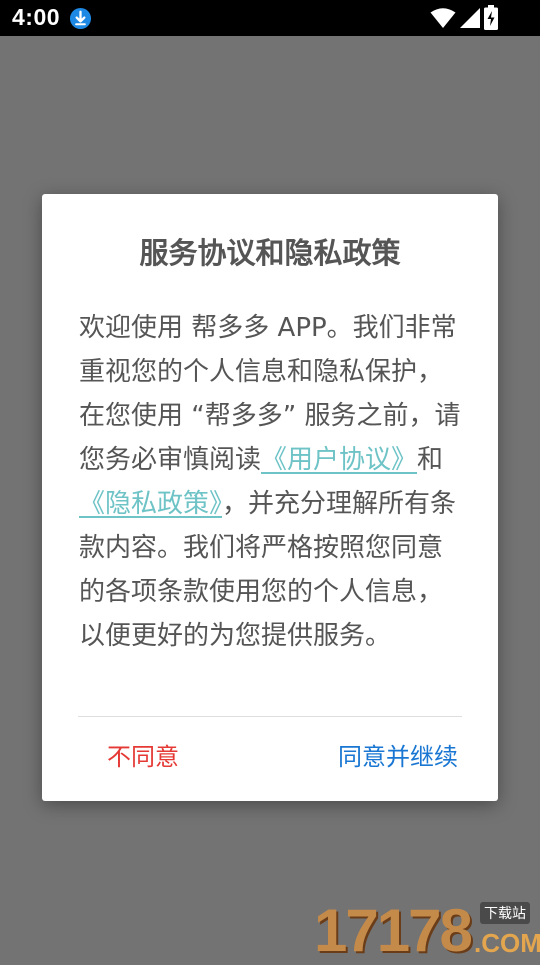  What do you see at coordinates (270, 253) in the screenshot?
I see `dialog-title: 服务协议和隐私政策` at bounding box center [270, 253].